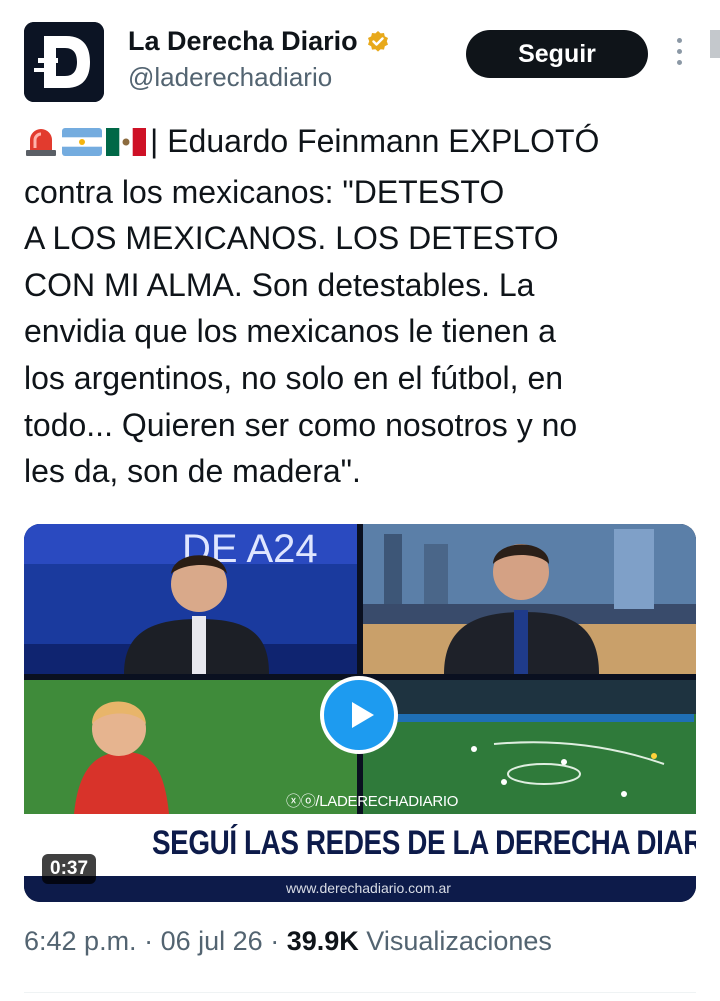  What do you see at coordinates (715, 44) in the screenshot?
I see `edge-indicator` at bounding box center [715, 44].